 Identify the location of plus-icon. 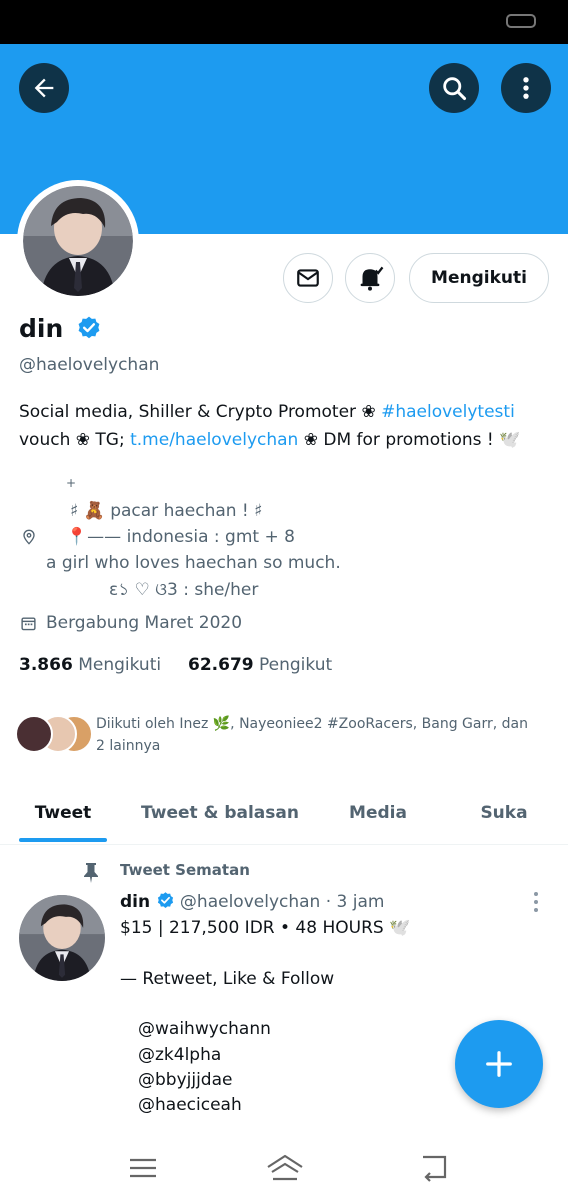
(499, 1064).